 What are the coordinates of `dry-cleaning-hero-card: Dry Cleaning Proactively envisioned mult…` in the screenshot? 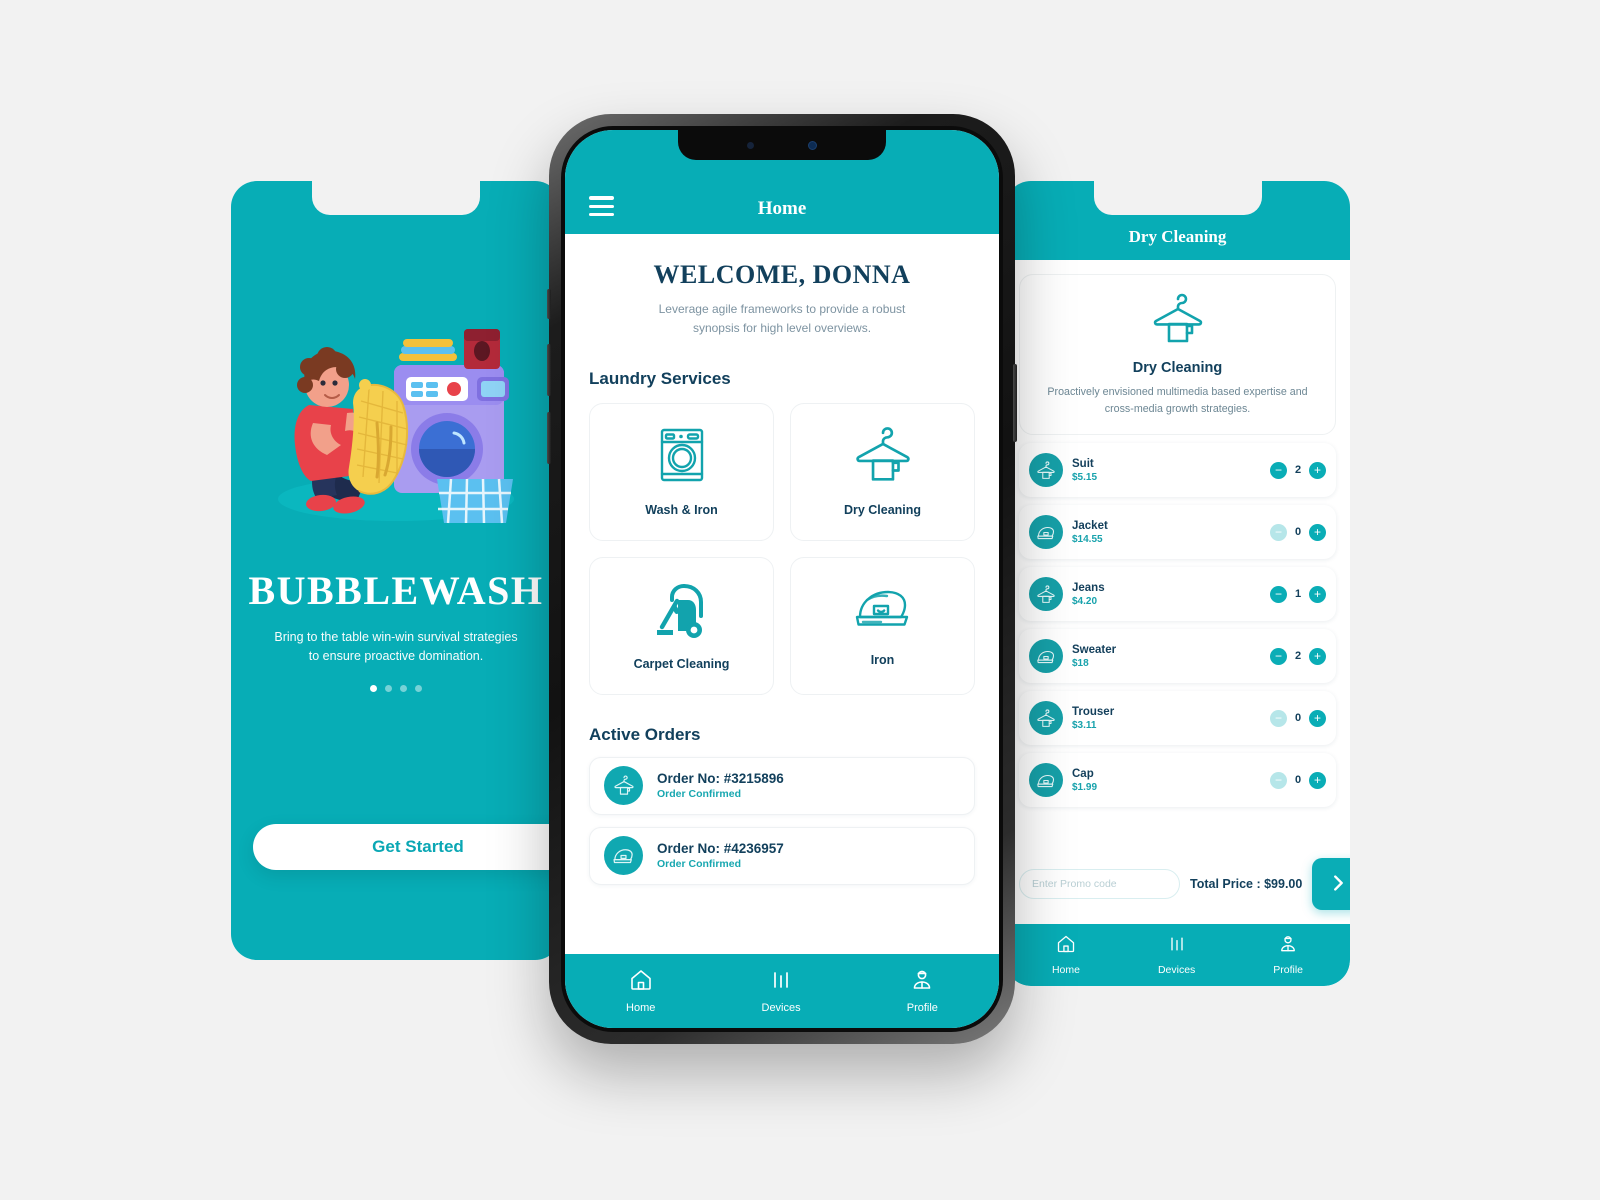 It's located at (1177, 355).